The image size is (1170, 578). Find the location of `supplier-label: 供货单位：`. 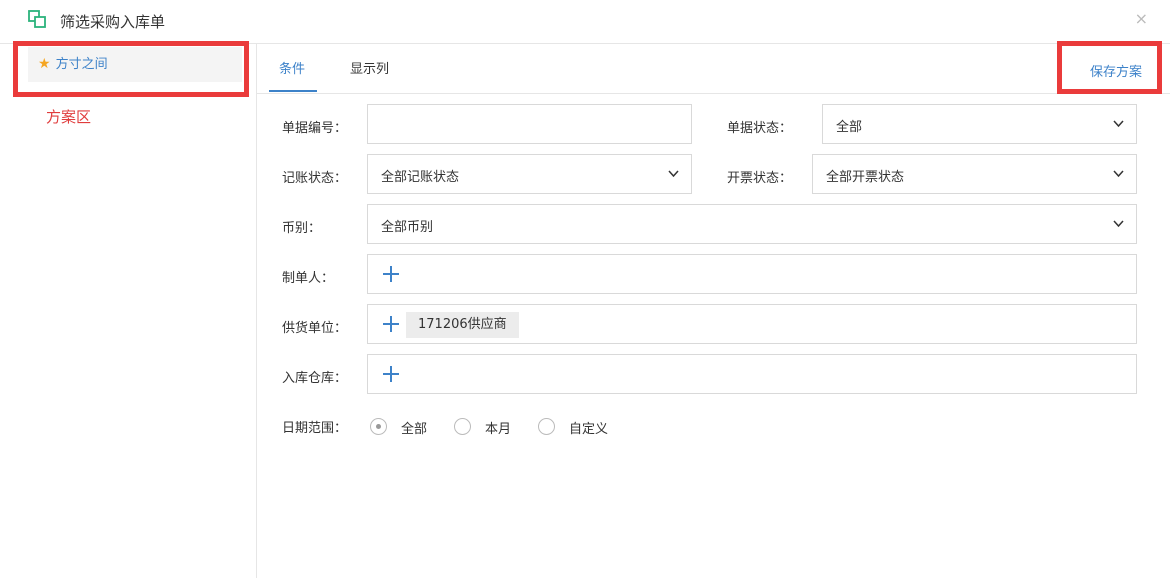

supplier-label: 供货单位： is located at coordinates (315, 328).